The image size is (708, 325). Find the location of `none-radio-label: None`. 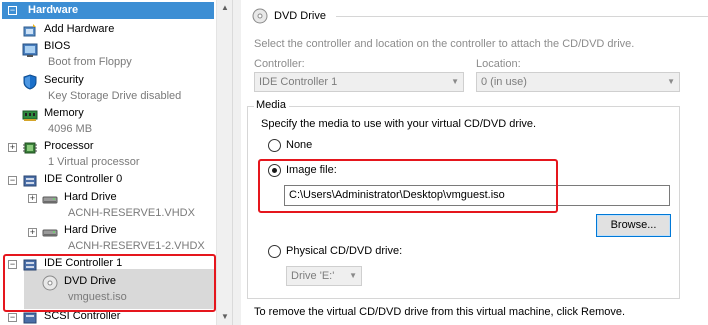

none-radio-label: None is located at coordinates (299, 145).